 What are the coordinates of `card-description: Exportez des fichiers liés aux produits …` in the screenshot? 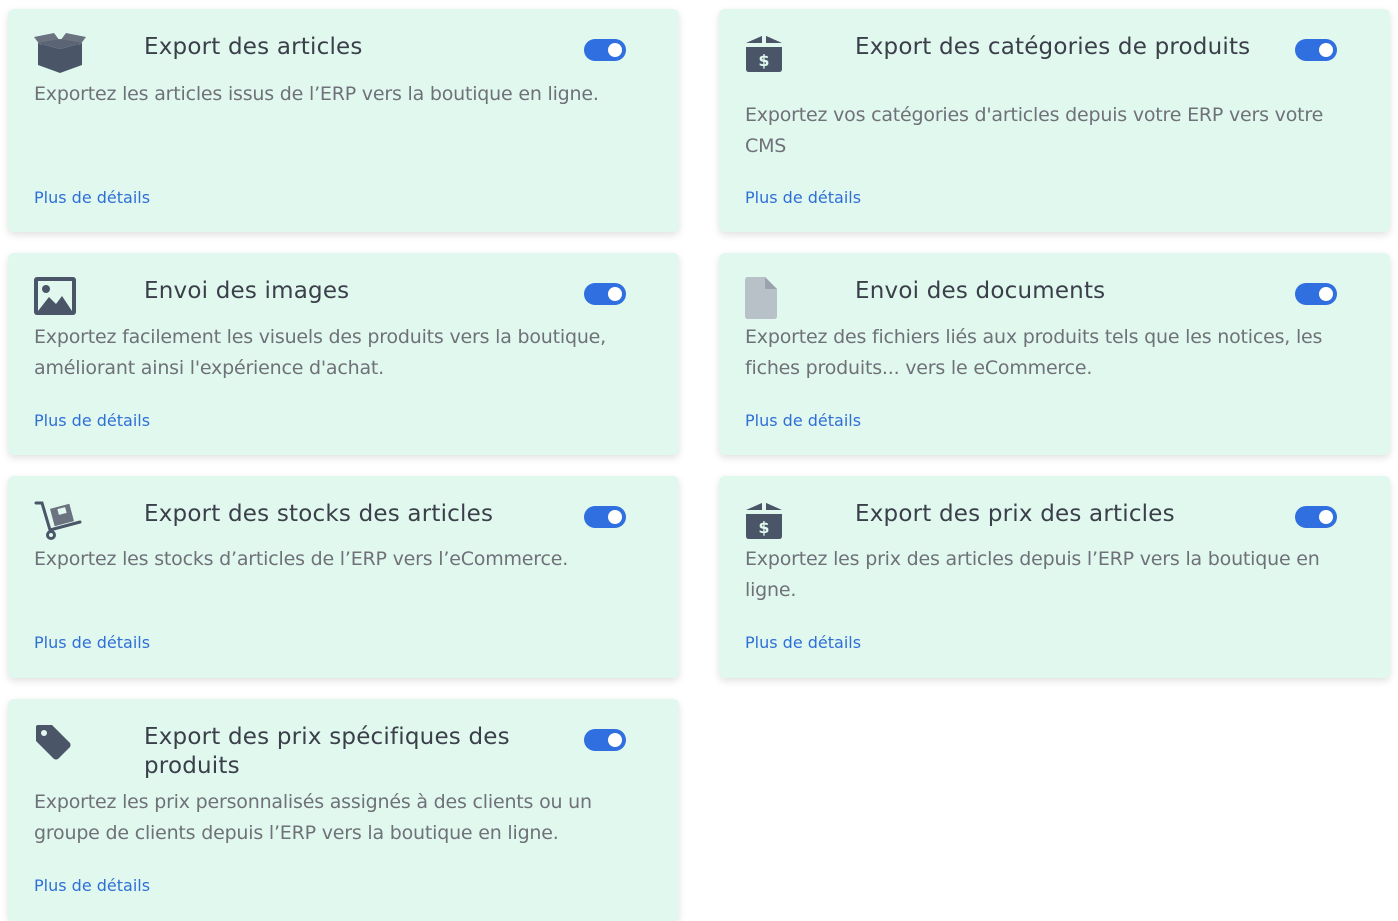 It's located at (1034, 352).